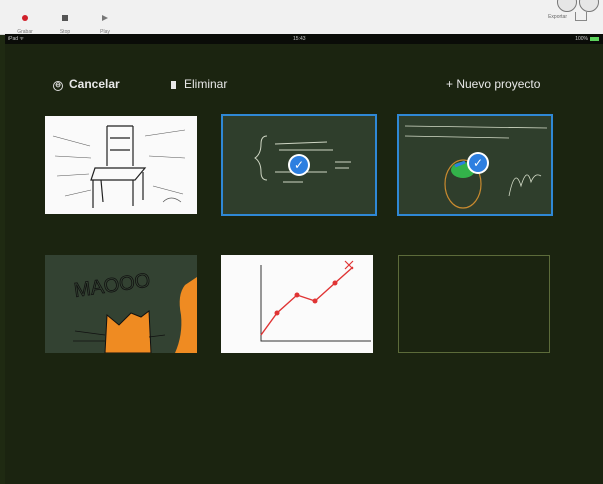 Image resolution: width=603 pixels, height=484 pixels. What do you see at coordinates (589, 6) in the screenshot?
I see `user-icon` at bounding box center [589, 6].